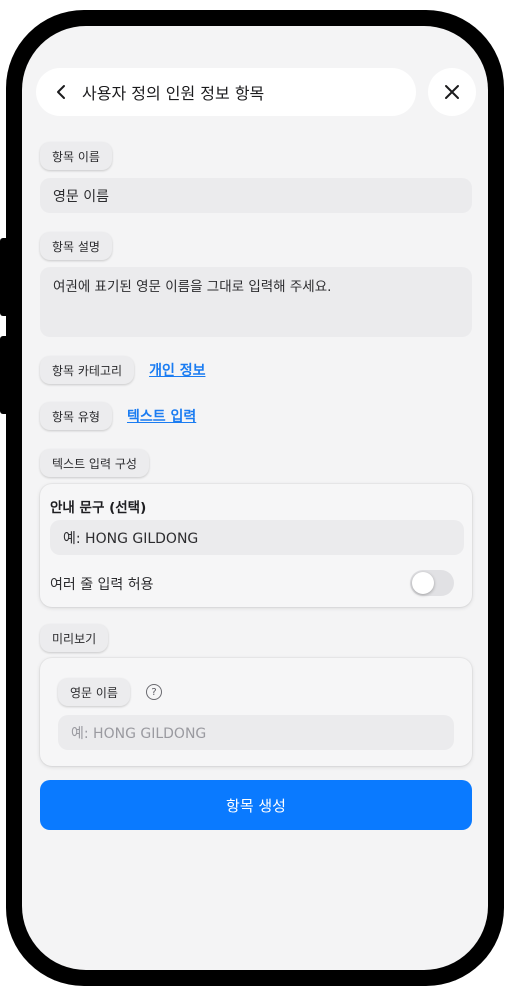  Describe the element at coordinates (81, 196) in the screenshot. I see `name-field-value: 영문 이름` at that location.